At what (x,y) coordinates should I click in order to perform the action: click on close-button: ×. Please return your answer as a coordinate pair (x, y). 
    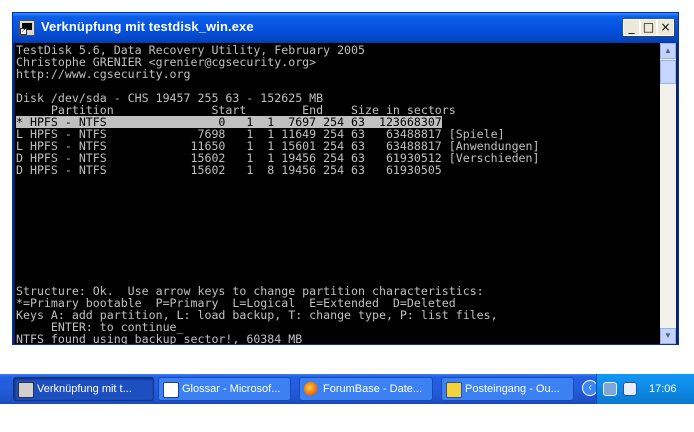
    Looking at the image, I should click on (665, 27).